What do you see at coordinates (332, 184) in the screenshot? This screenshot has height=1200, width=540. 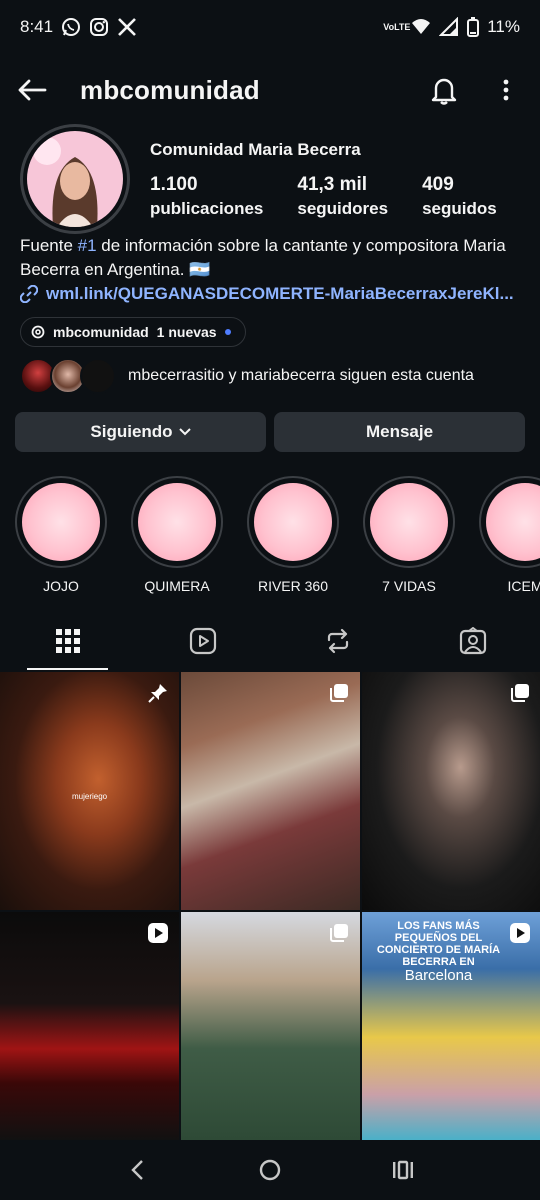 I see `stat-value: 41,3 mil` at bounding box center [332, 184].